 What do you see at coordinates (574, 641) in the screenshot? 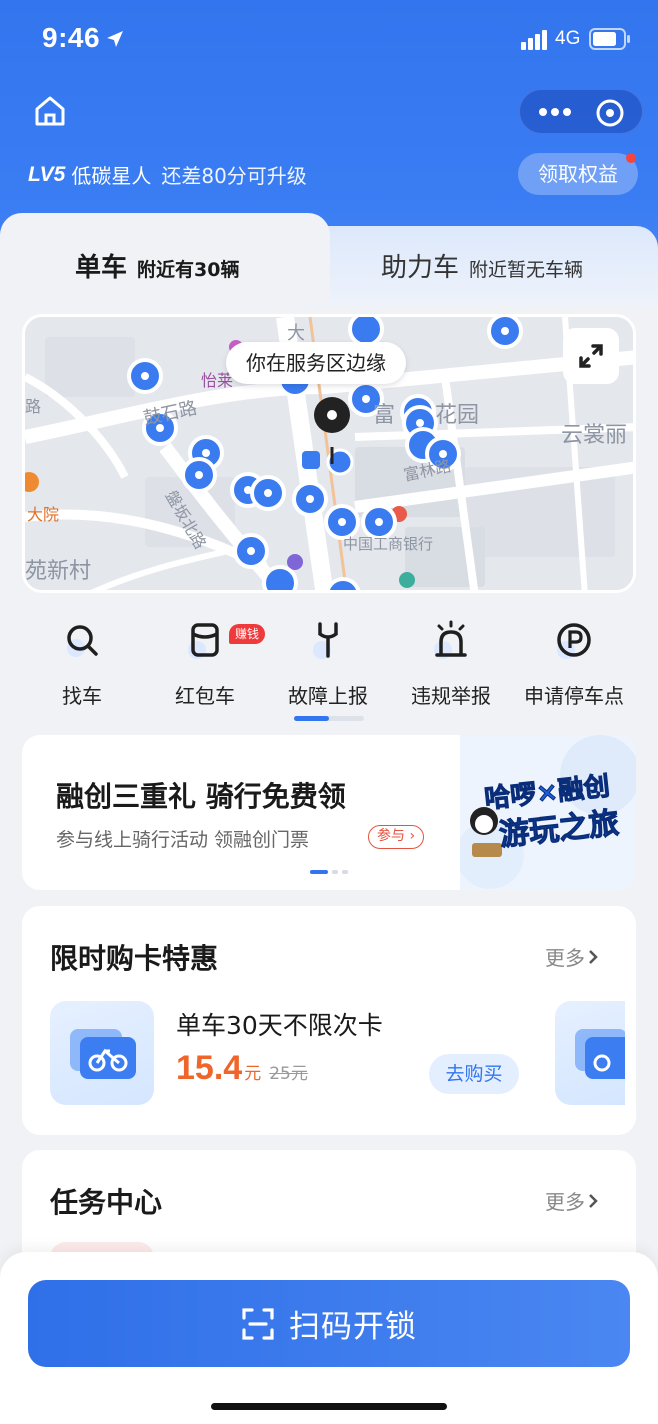
I see `parking-icon` at bounding box center [574, 641].